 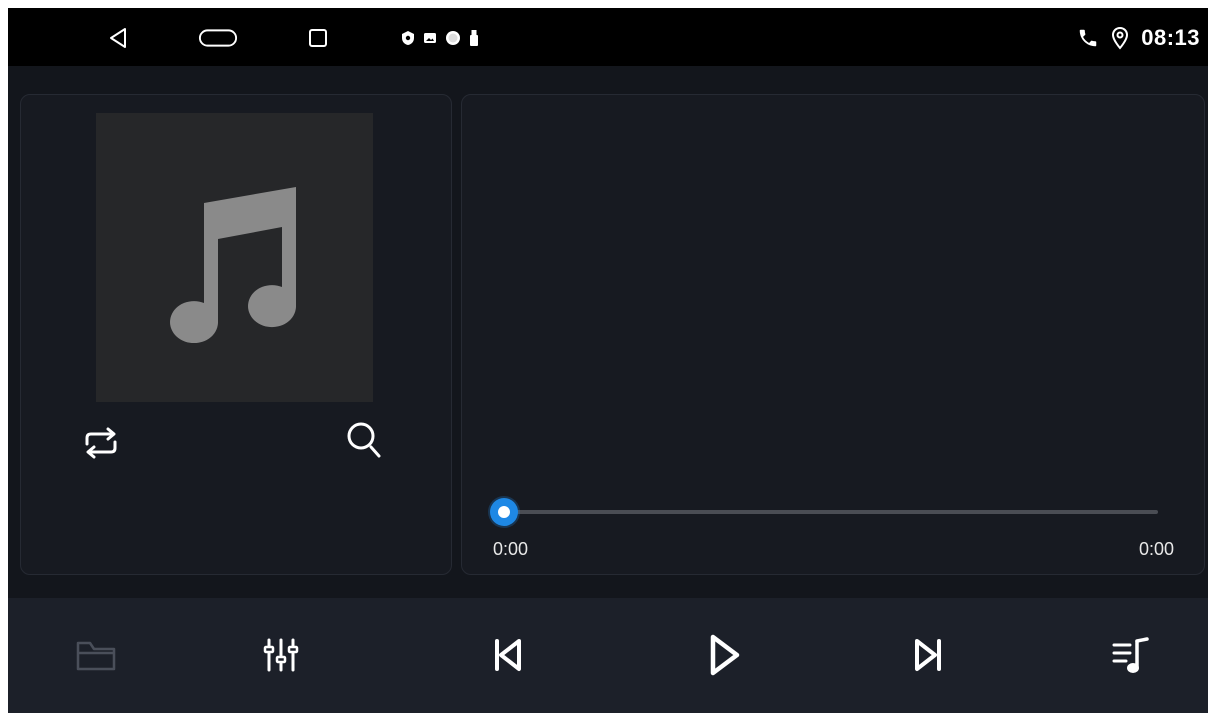 What do you see at coordinates (408, 38) in the screenshot?
I see `shield-icon` at bounding box center [408, 38].